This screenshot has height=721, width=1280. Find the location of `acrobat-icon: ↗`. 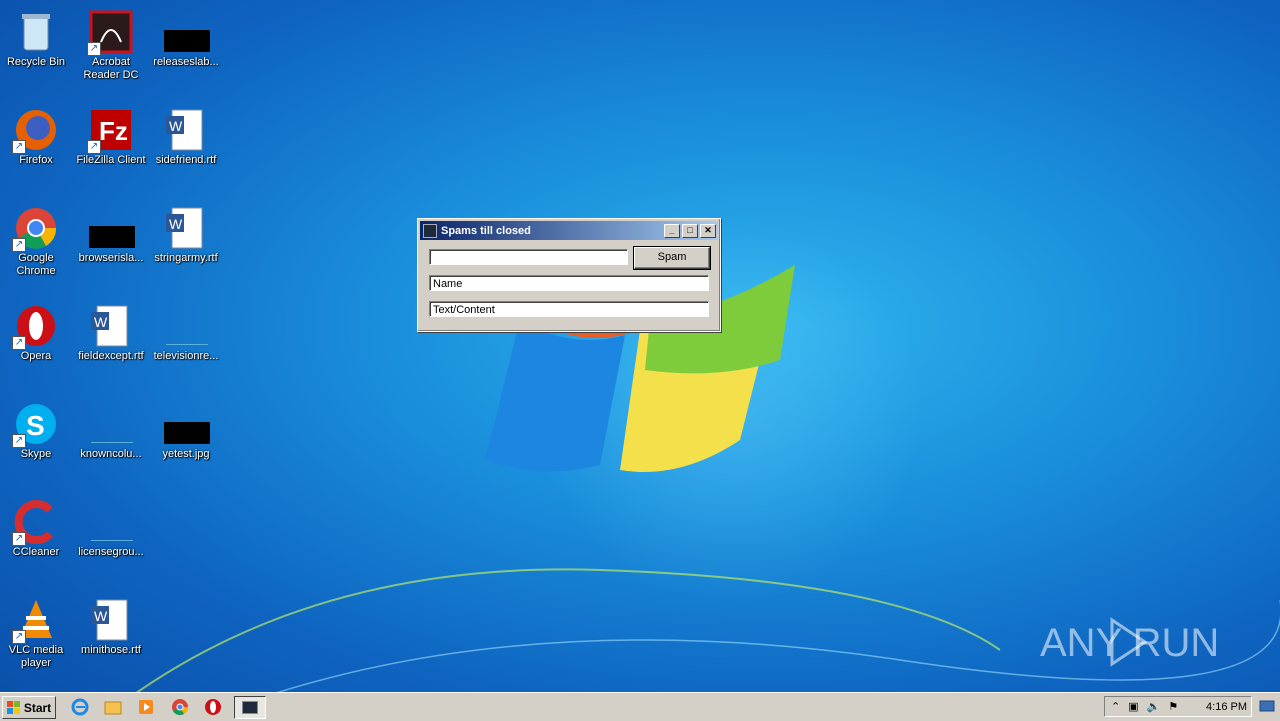

acrobat-icon: ↗ is located at coordinates (110, 33).